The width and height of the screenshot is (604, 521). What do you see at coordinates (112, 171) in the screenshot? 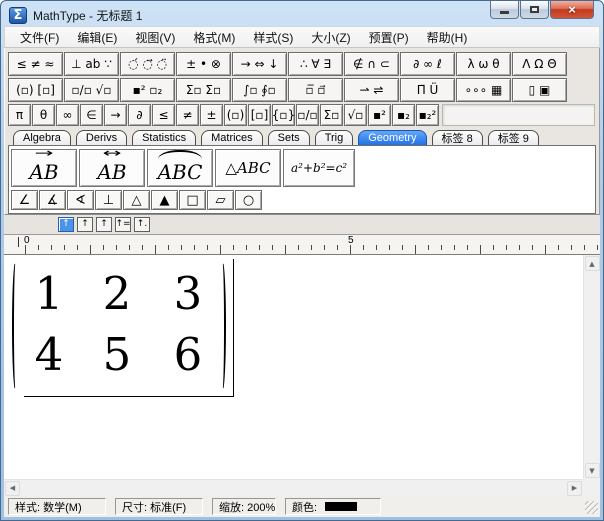
I see `line-ab-label: AB` at bounding box center [112, 171].